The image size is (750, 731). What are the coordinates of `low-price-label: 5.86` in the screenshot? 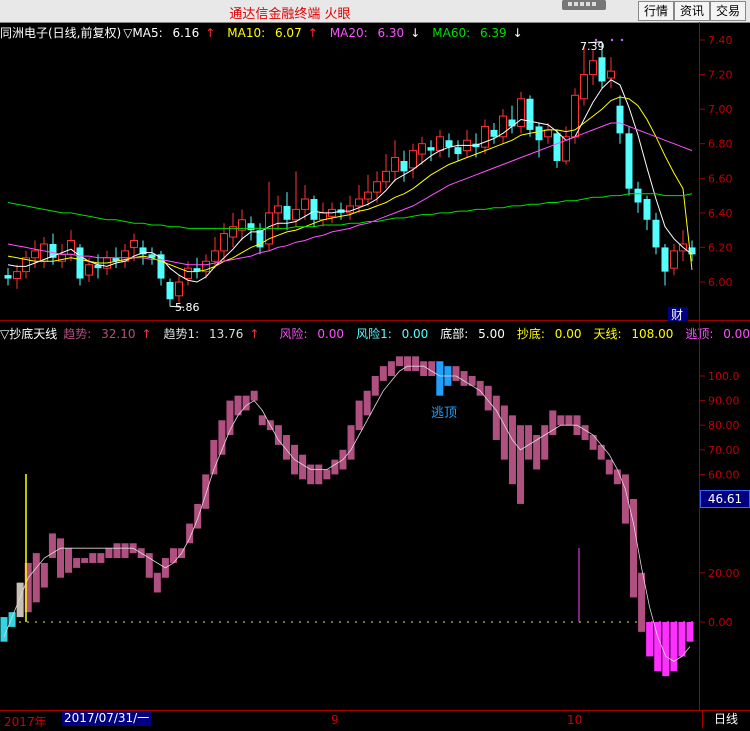 It's located at (187, 307).